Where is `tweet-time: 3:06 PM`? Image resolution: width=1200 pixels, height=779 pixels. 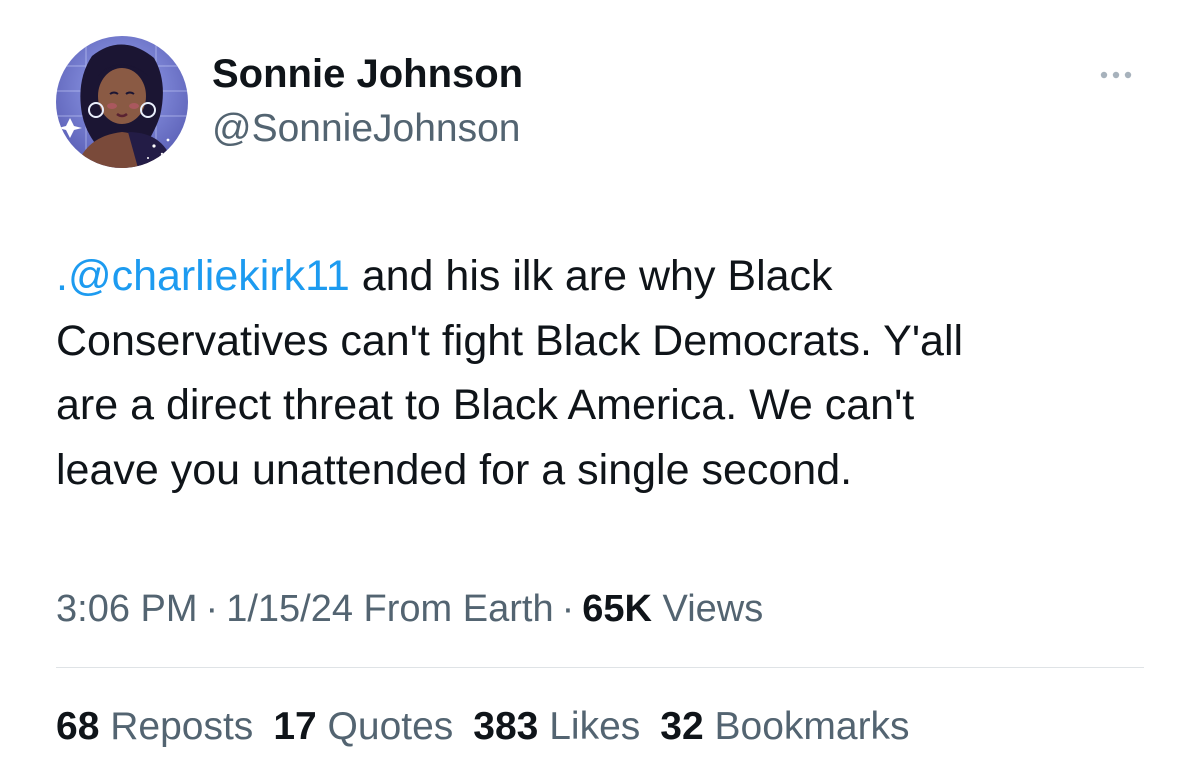 tweet-time: 3:06 PM is located at coordinates (127, 609).